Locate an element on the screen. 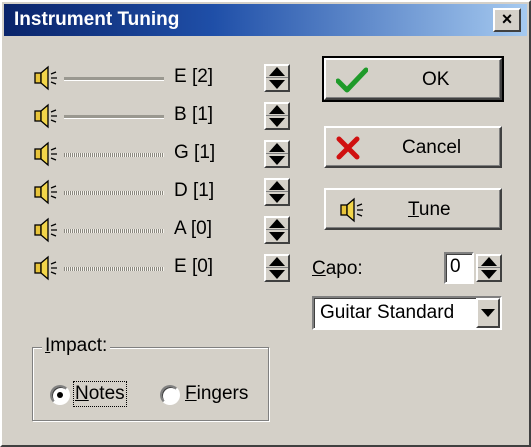 The height and width of the screenshot is (447, 531). capo-label: Capo: is located at coordinates (337, 268).